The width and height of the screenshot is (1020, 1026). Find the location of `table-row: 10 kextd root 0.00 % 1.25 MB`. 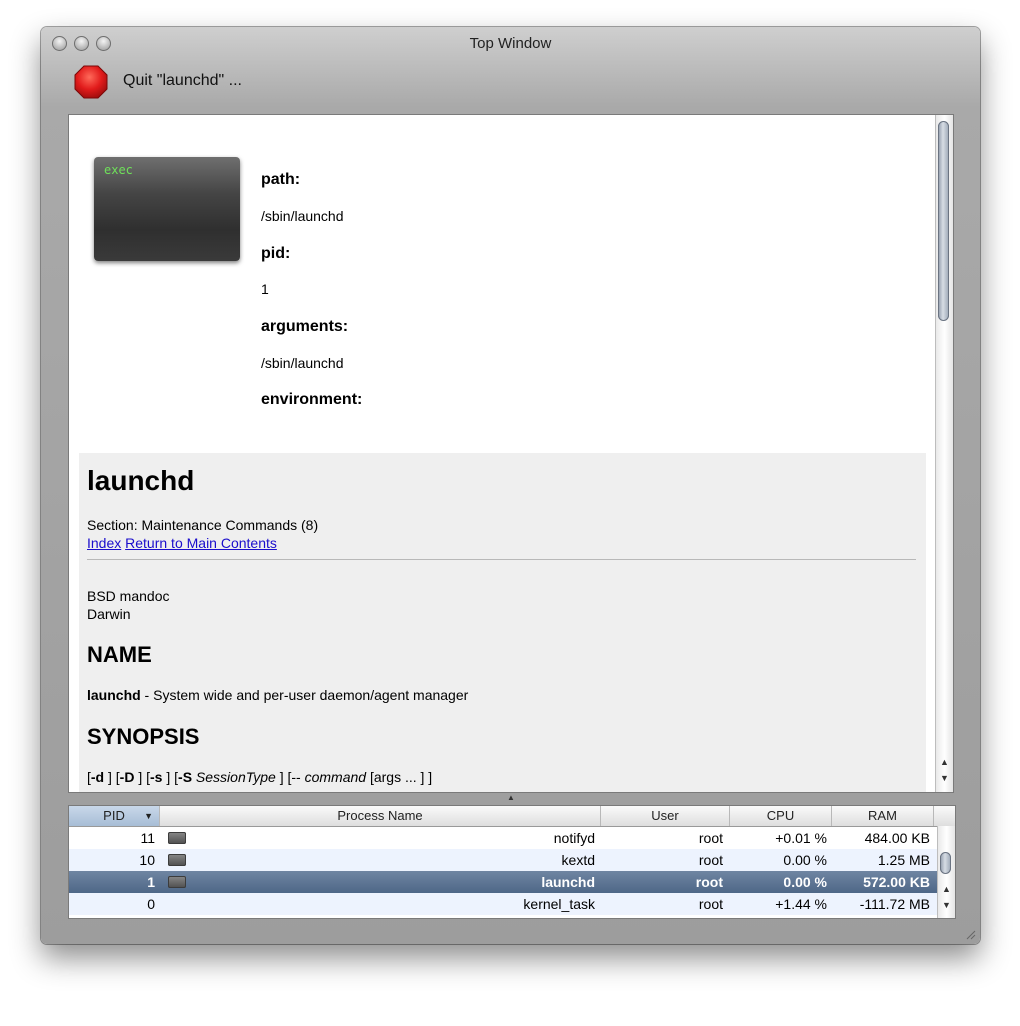

table-row: 10 kextd root 0.00 % 1.25 MB is located at coordinates (503, 860).